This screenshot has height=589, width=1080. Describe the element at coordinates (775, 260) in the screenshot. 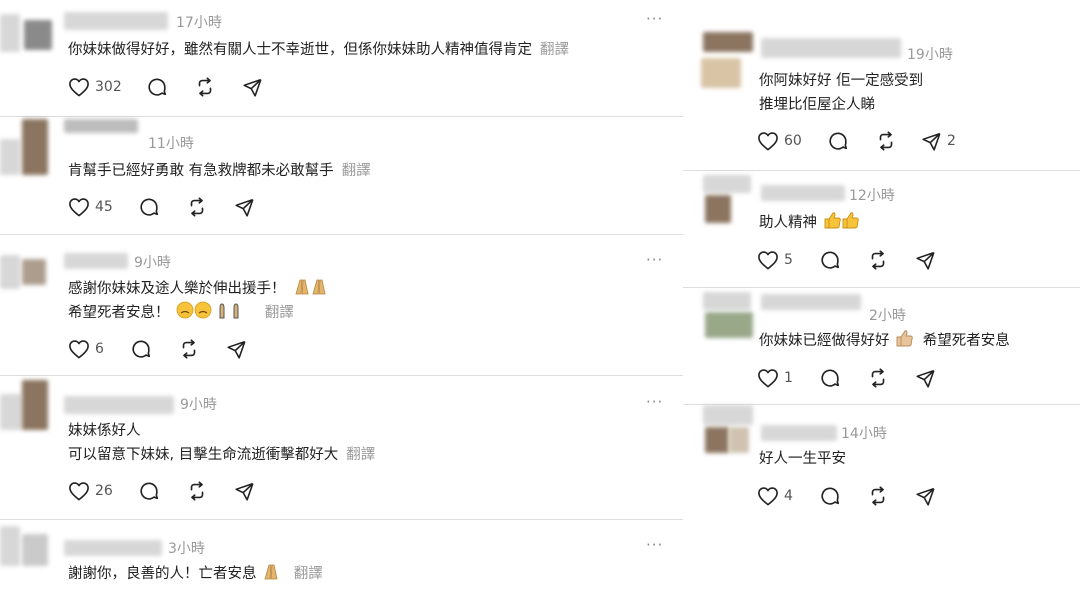

I see `like-button: 5` at that location.